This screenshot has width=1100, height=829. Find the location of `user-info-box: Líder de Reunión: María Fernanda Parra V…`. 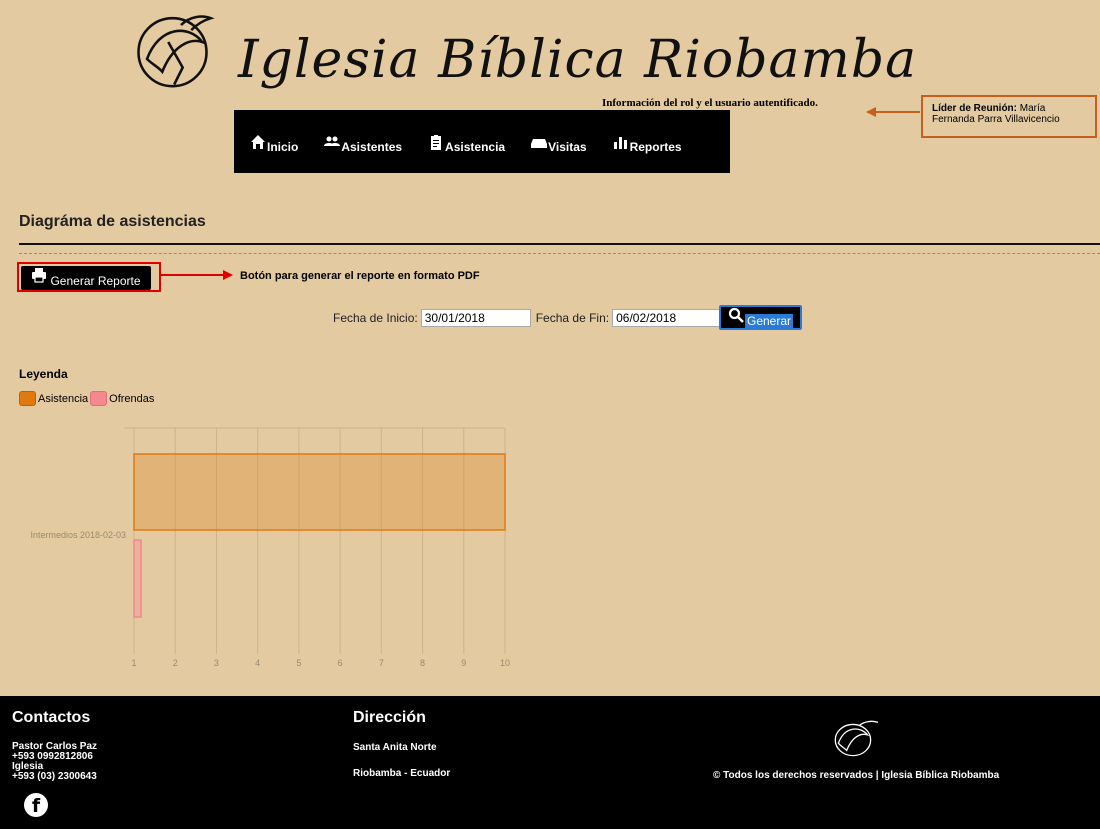

user-info-box: Líder de Reunión: María Fernanda Parra V… is located at coordinates (1009, 116).